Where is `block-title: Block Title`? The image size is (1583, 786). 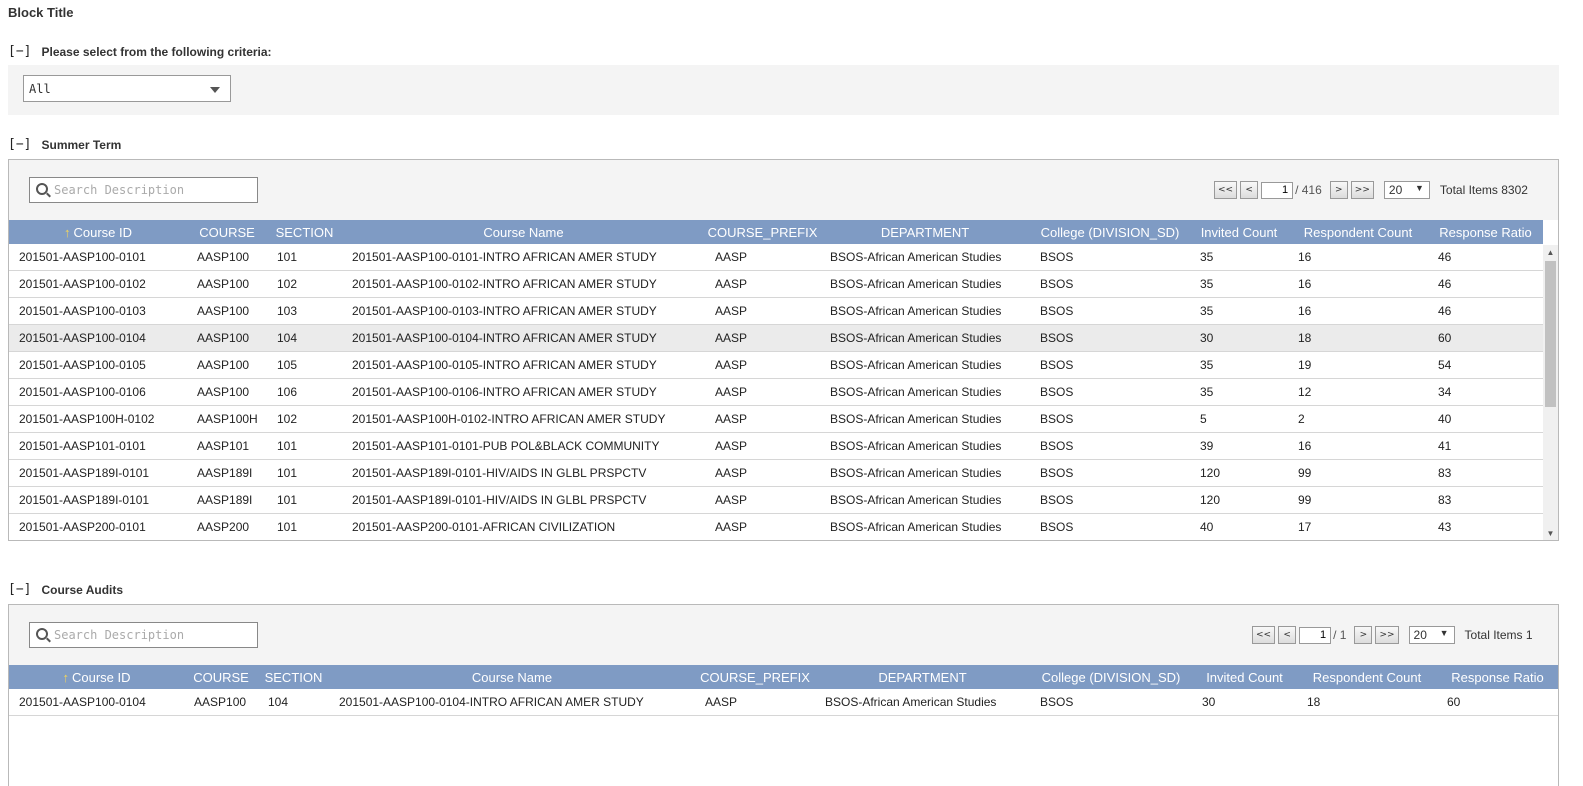
block-title: Block Title is located at coordinates (41, 12).